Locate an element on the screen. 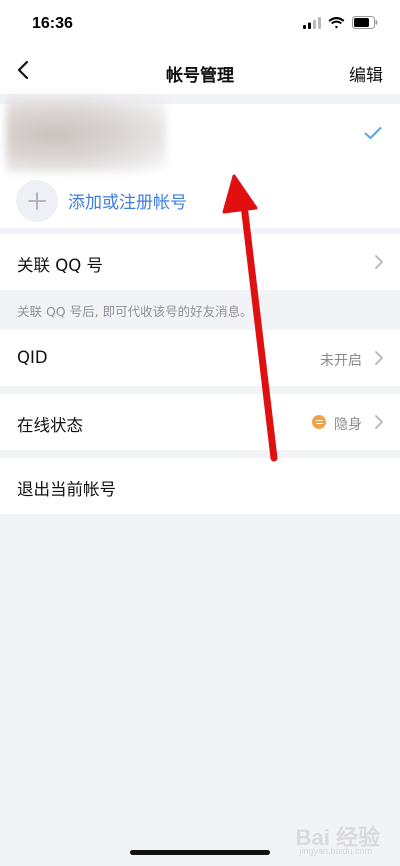 The image size is (400, 866). battery-icon is located at coordinates (365, 22).